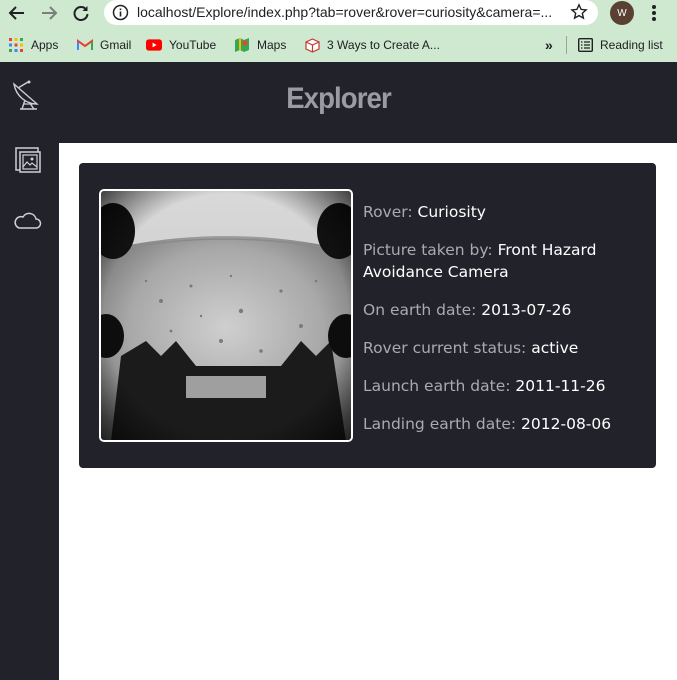 Image resolution: width=677 pixels, height=680 pixels. I want to click on reading-list-button: Reading list, so click(620, 45).